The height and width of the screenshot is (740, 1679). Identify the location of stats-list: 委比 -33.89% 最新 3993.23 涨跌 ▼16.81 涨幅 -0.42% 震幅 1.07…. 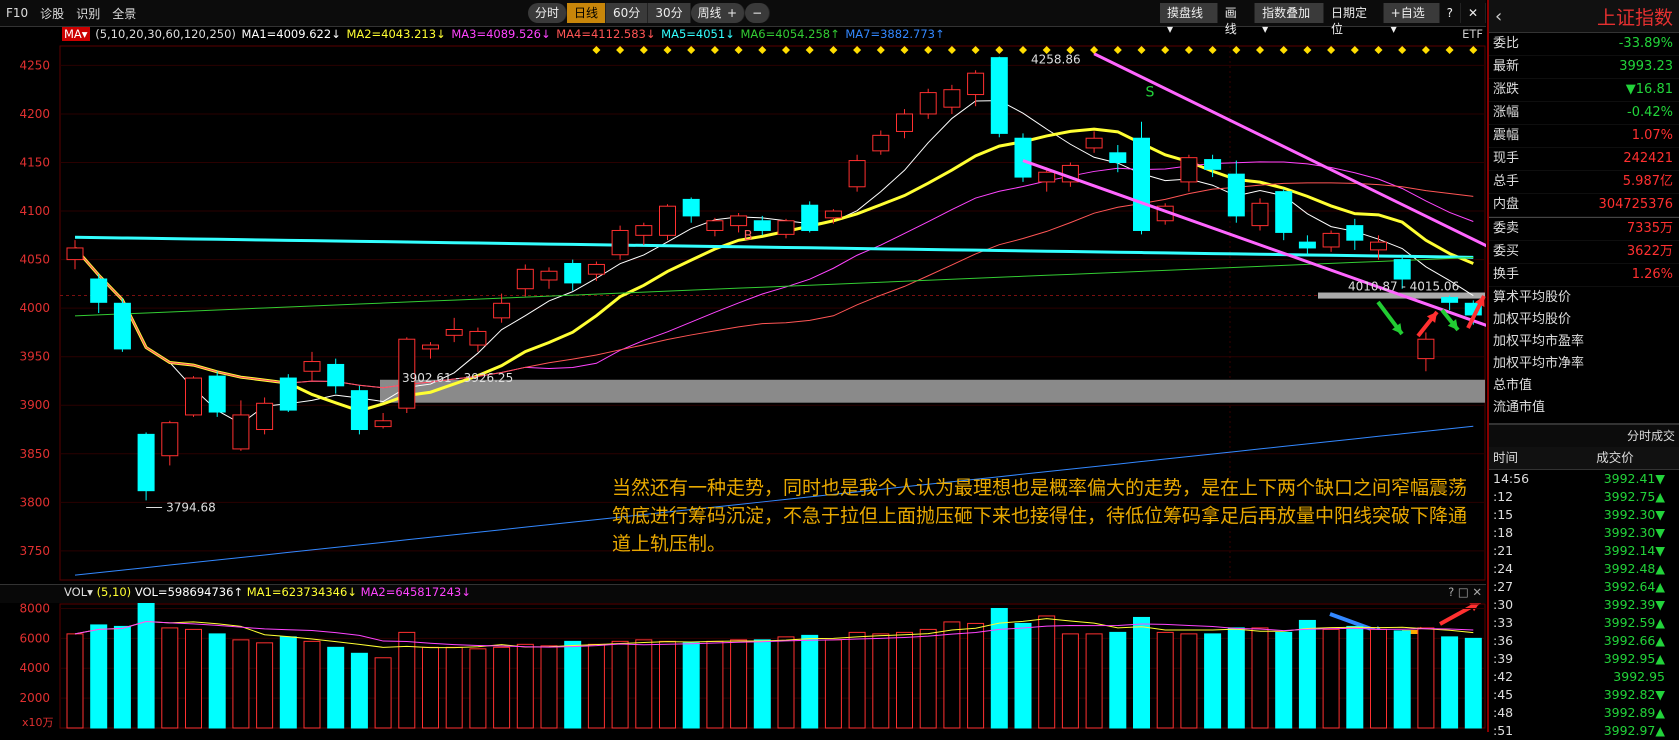
(1584, 160).